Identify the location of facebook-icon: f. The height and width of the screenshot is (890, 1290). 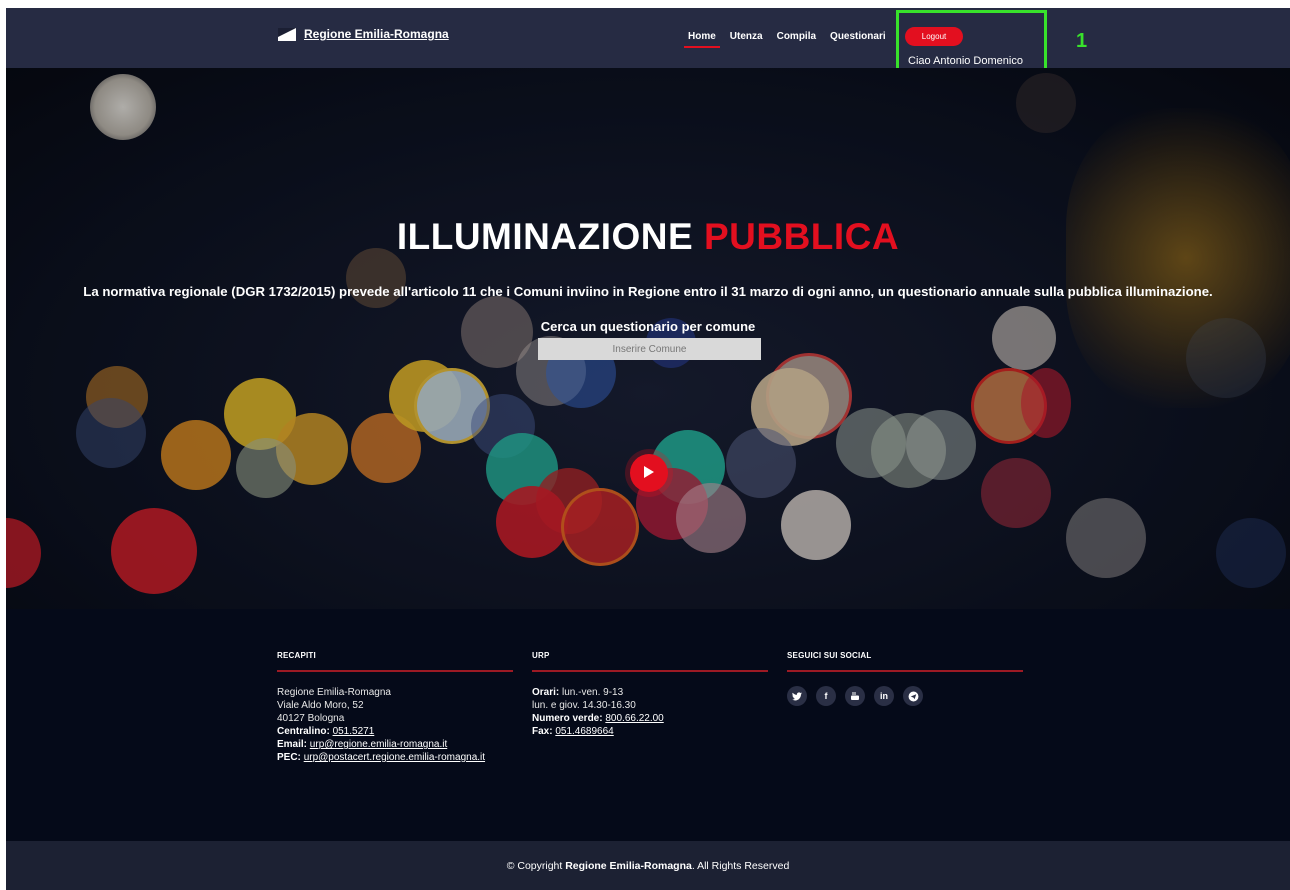
(826, 696).